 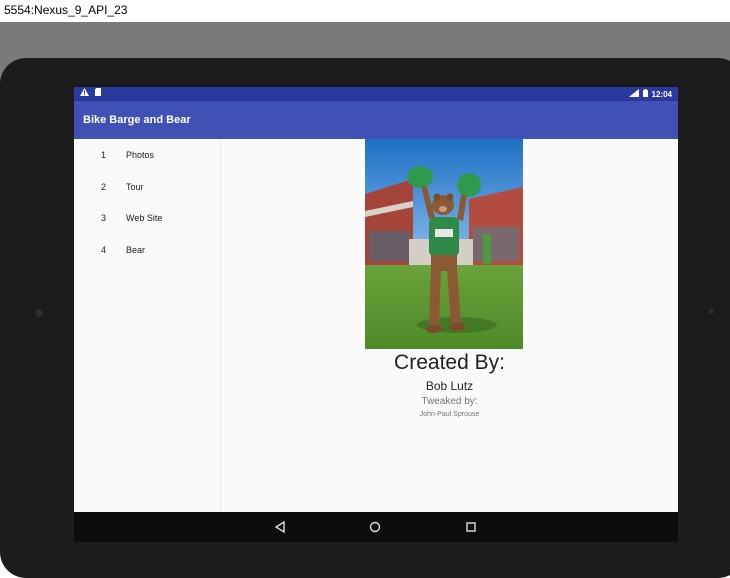 I want to click on status-time: 12:04, so click(x=661, y=94).